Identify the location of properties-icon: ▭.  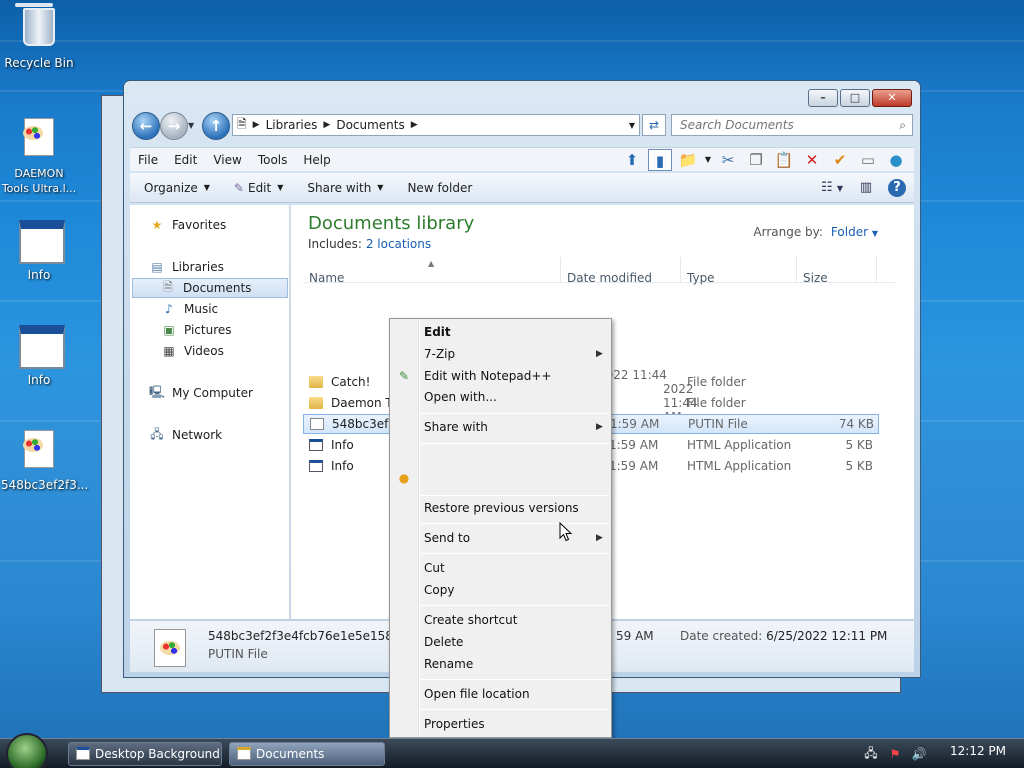
(868, 160).